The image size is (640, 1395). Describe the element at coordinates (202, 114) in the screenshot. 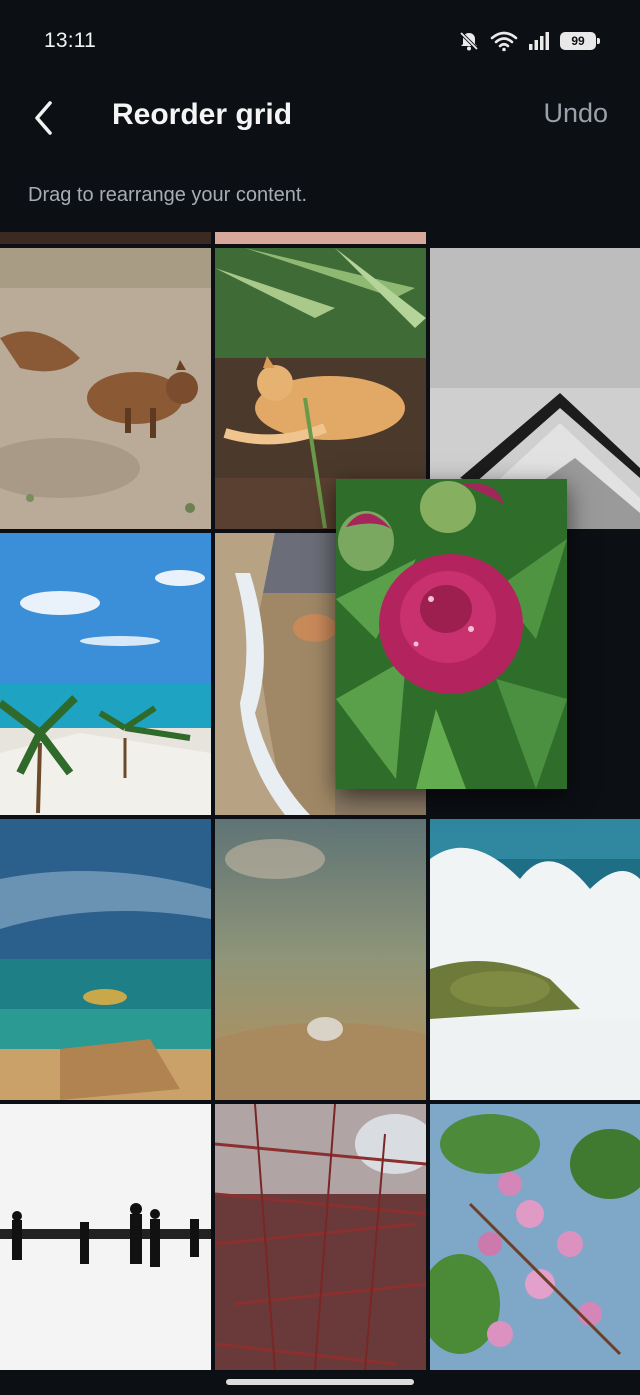

I see `page-title: Reorder grid` at that location.